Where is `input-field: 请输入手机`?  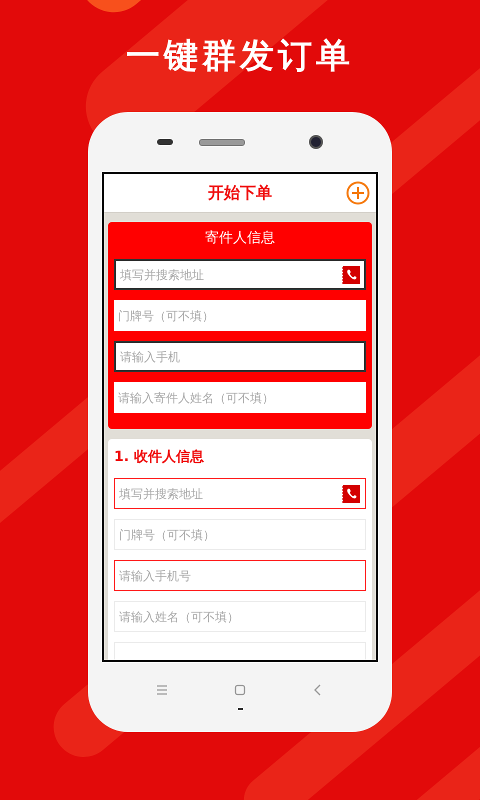 input-field: 请输入手机 is located at coordinates (240, 356).